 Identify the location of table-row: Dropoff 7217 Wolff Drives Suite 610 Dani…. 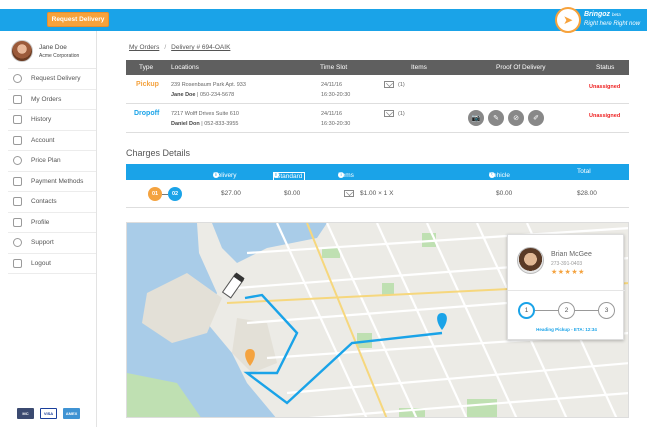
(377, 118).